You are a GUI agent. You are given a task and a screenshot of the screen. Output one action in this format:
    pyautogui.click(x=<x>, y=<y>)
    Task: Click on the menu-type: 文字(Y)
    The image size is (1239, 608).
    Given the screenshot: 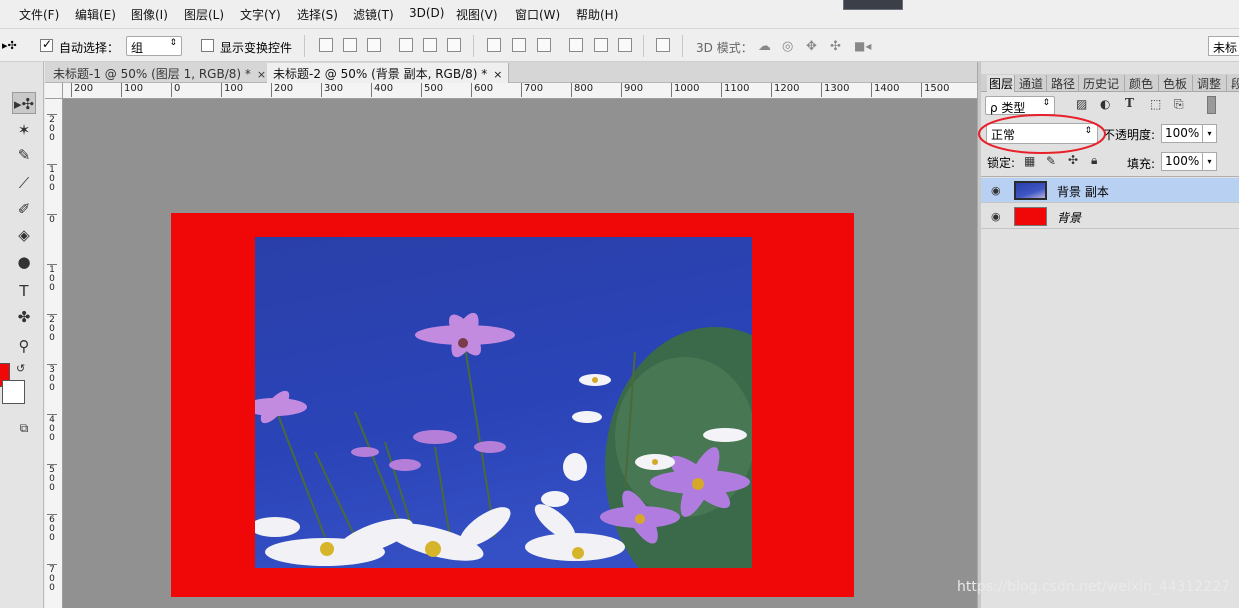 What is the action you would take?
    pyautogui.click(x=260, y=14)
    